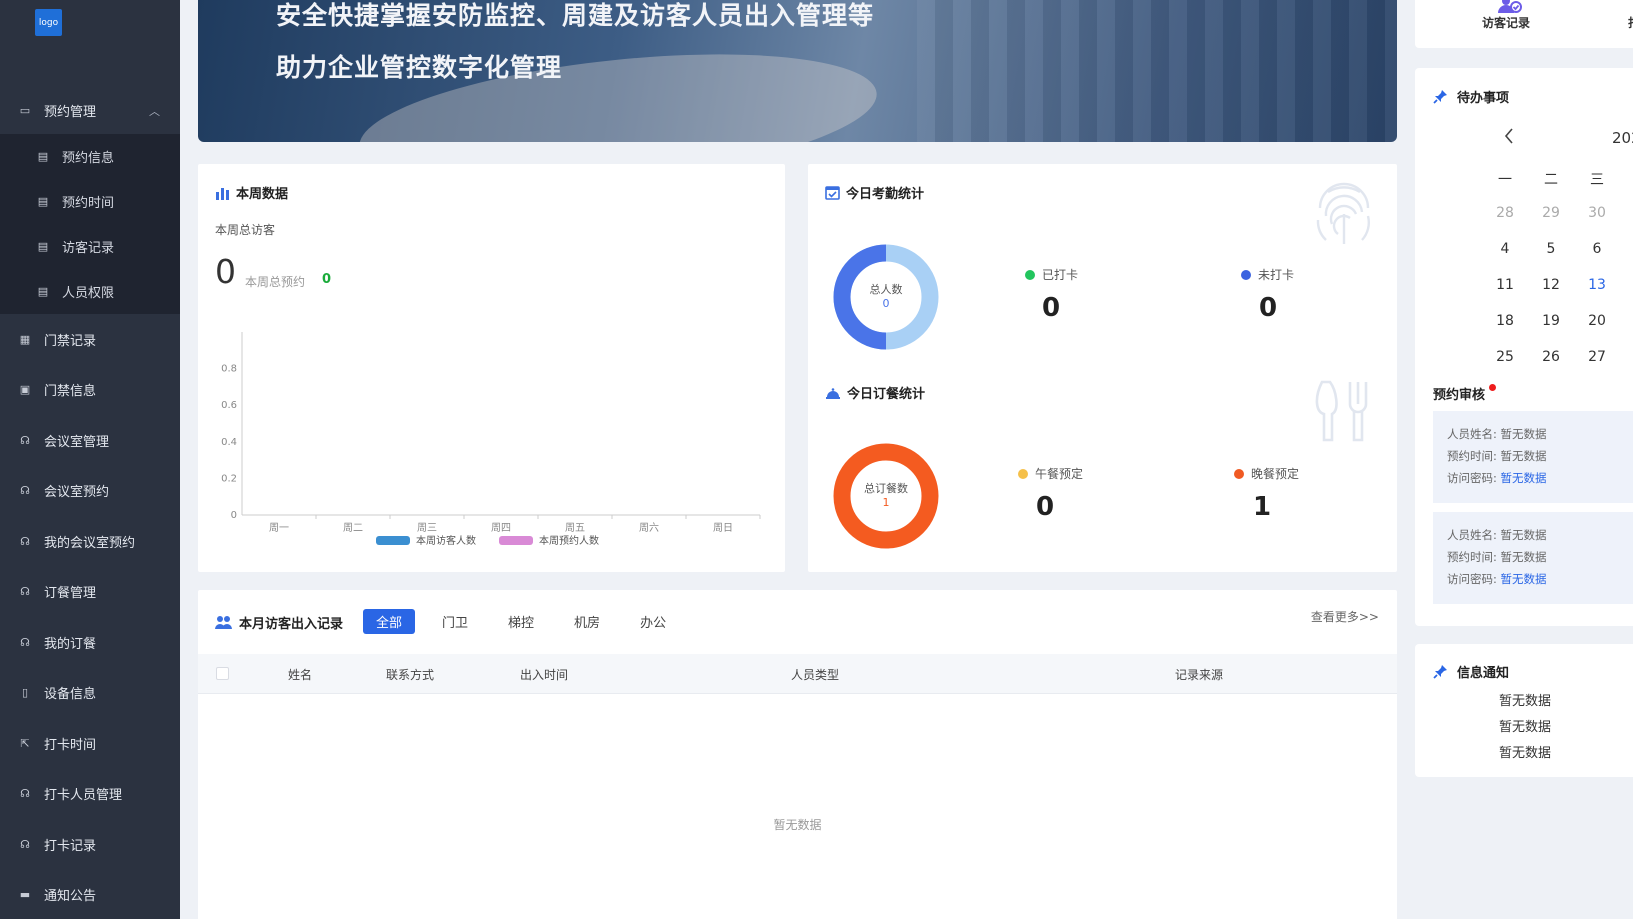  Describe the element at coordinates (300, 674) in the screenshot. I see `column-name: 姓名` at that location.